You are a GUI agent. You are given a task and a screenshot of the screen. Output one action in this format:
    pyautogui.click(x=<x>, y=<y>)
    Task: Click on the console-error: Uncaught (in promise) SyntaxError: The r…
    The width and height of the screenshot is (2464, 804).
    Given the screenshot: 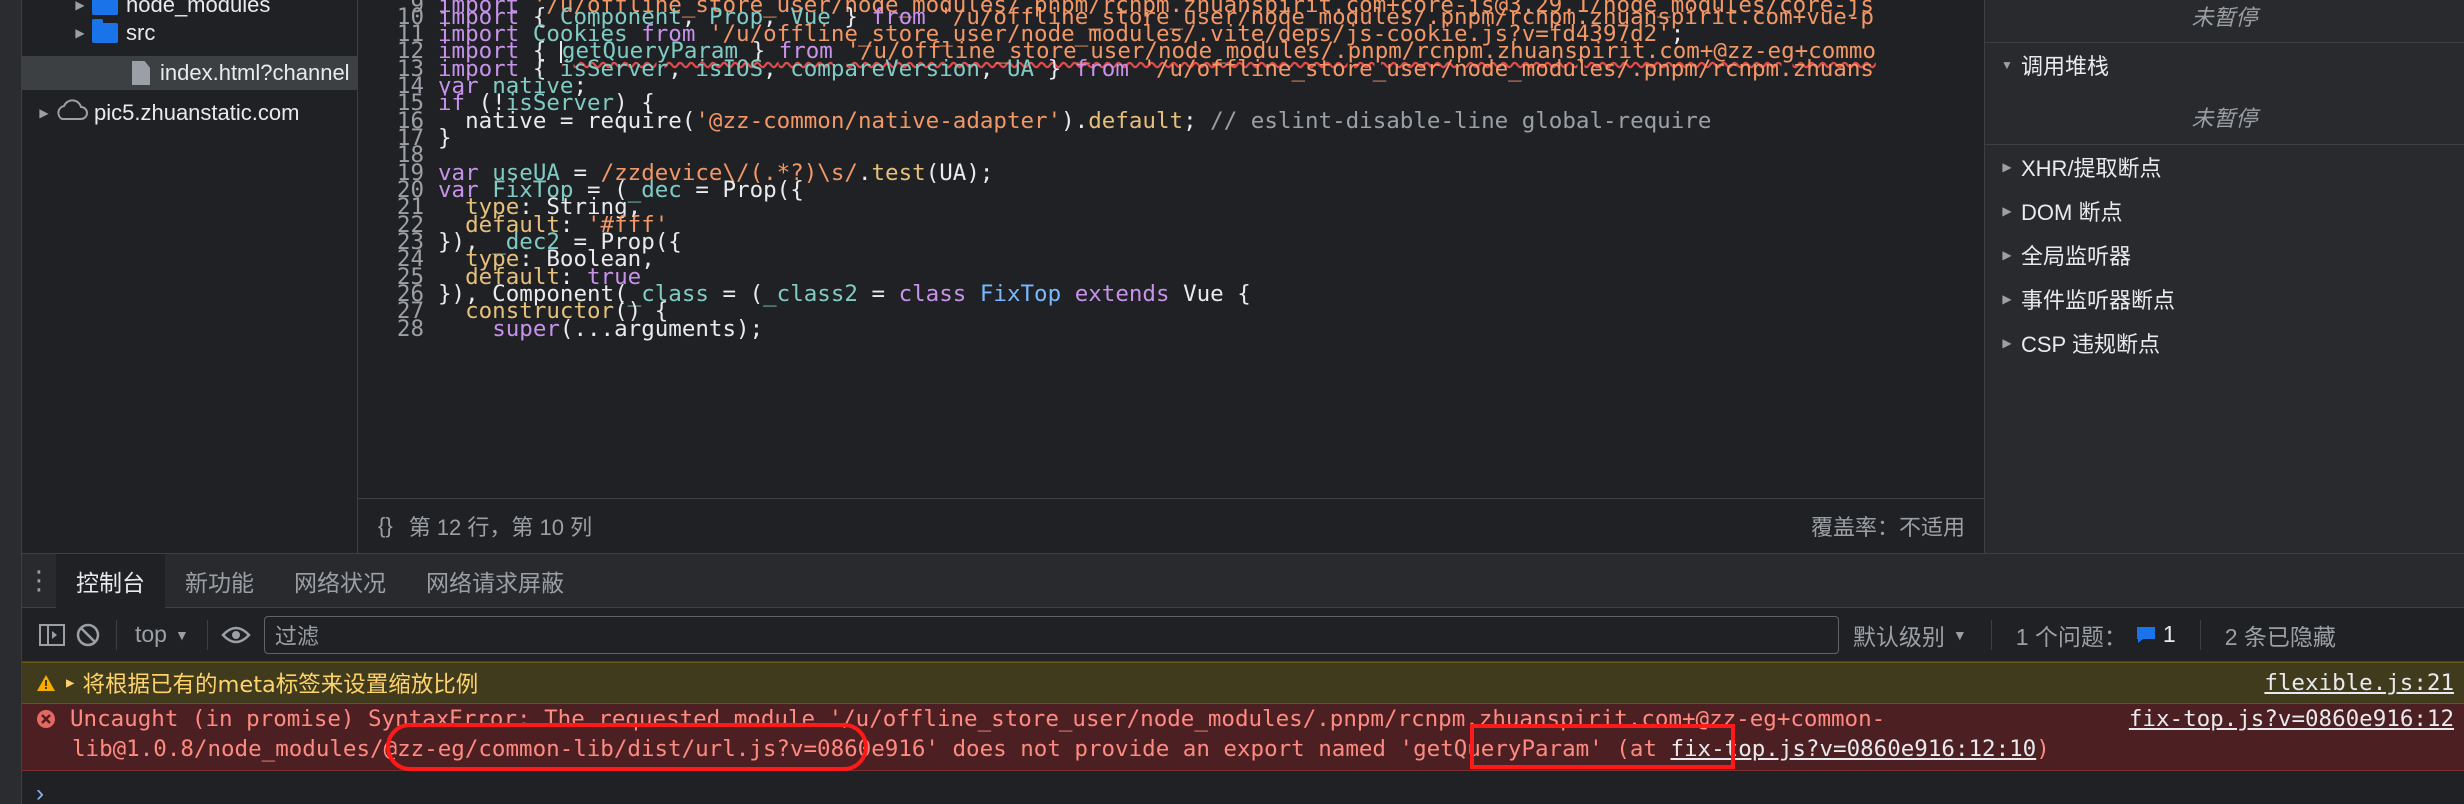 What is the action you would take?
    pyautogui.click(x=1243, y=737)
    